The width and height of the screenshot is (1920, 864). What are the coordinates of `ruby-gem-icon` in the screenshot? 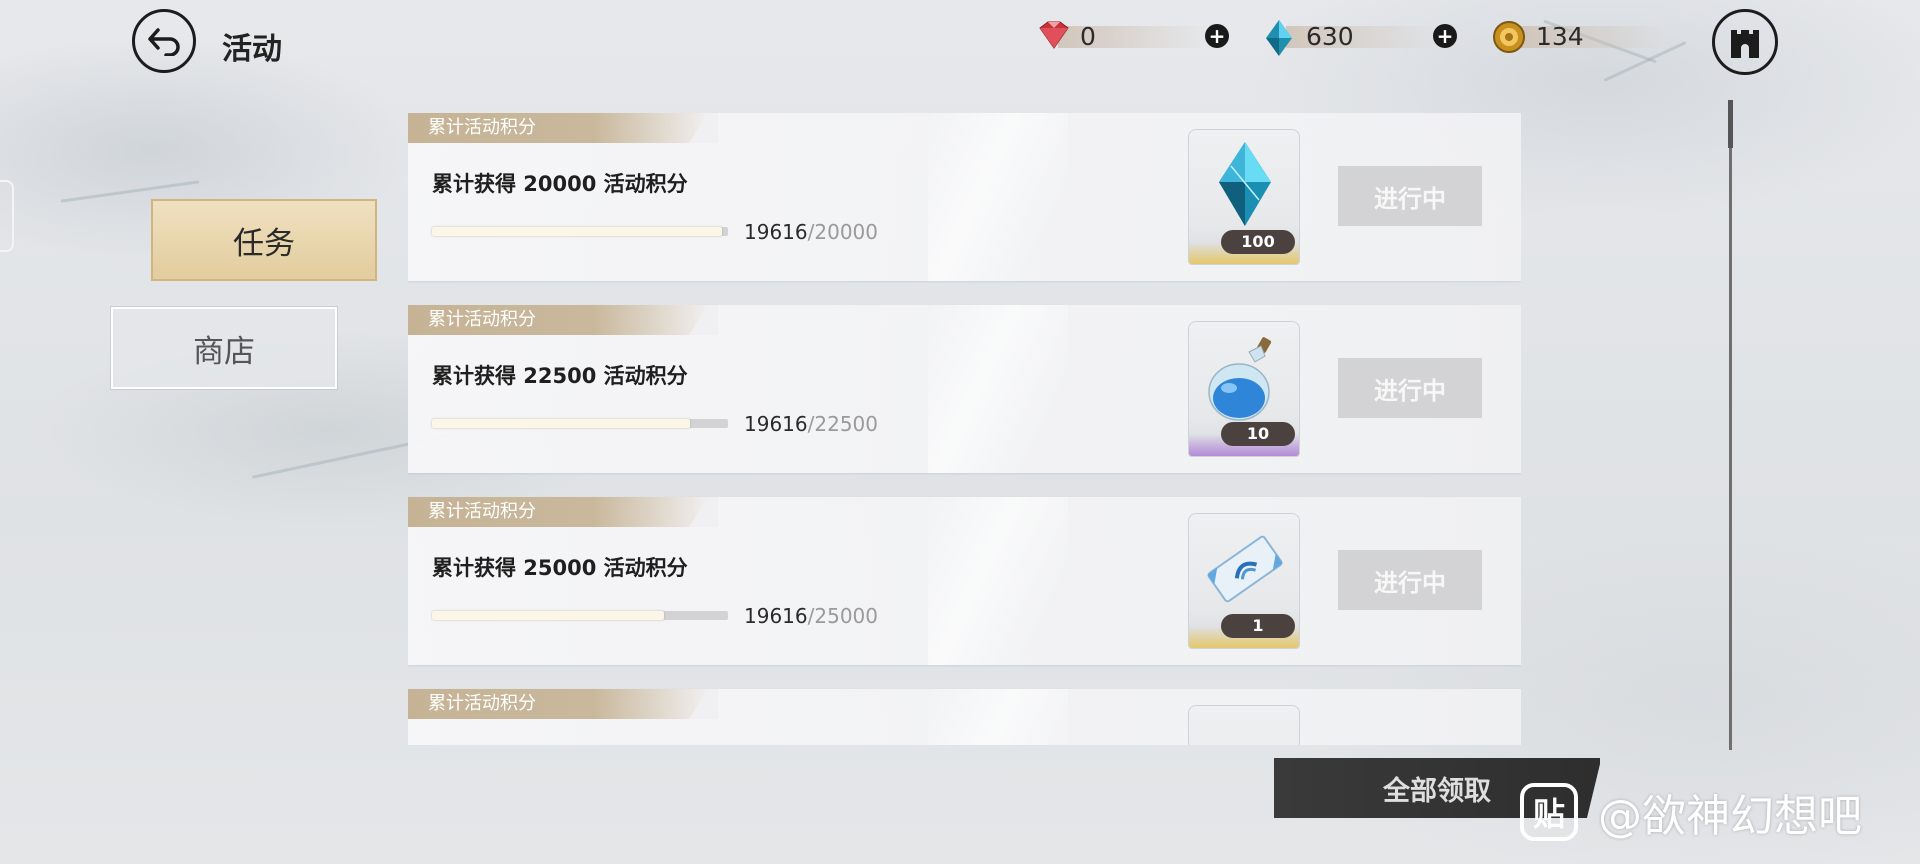 It's located at (1054, 35).